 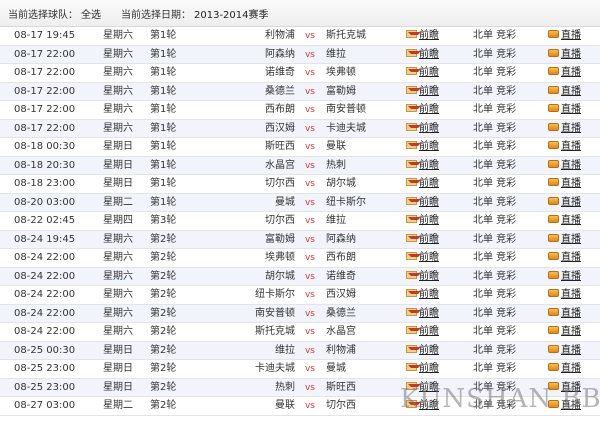 What do you see at coordinates (309, 202) in the screenshot?
I see `vs-label: vs` at bounding box center [309, 202].